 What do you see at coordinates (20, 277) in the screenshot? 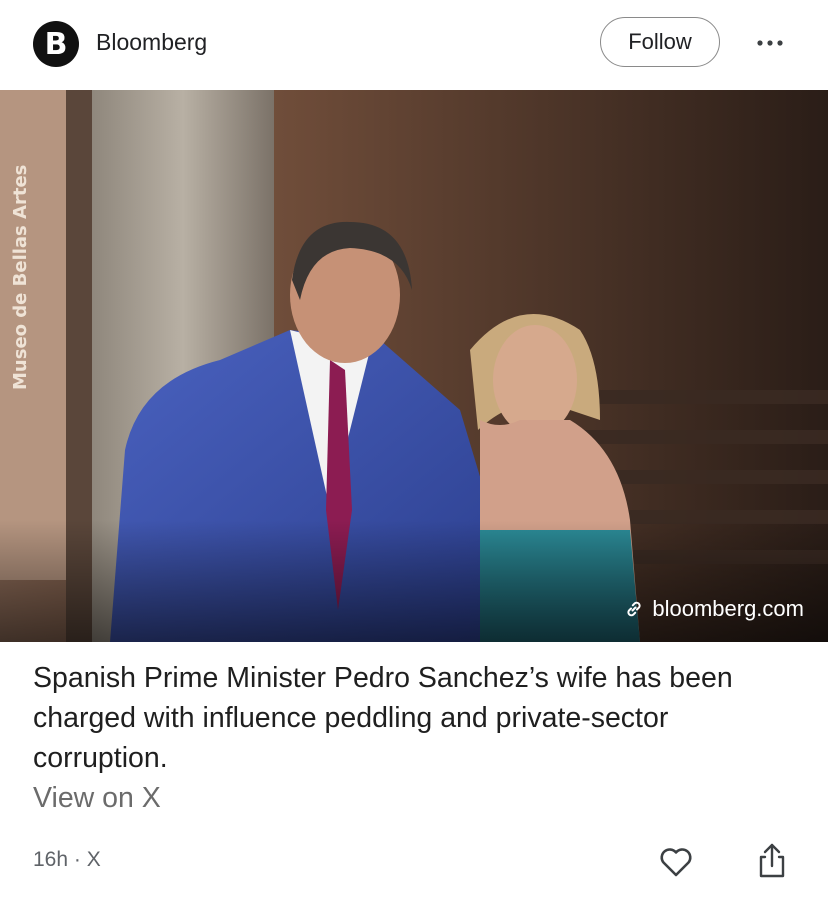
I see `museum-sign-text: Museo de Bellas Artes` at bounding box center [20, 277].